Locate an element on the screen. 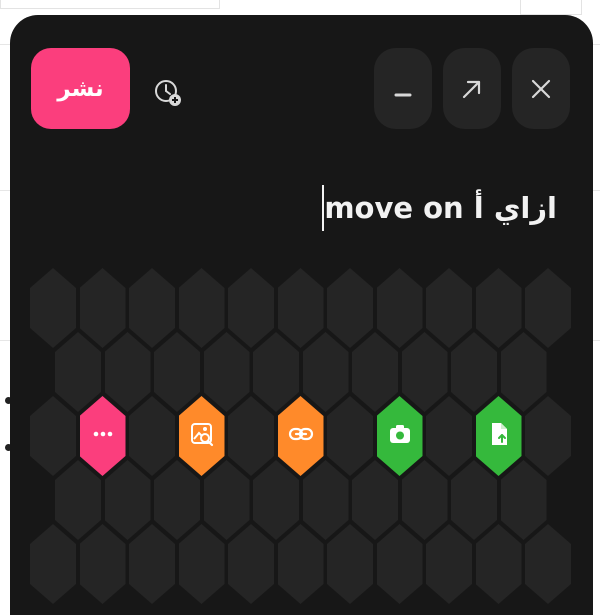 The height and width of the screenshot is (615, 600). image-search-icon is located at coordinates (202, 436).